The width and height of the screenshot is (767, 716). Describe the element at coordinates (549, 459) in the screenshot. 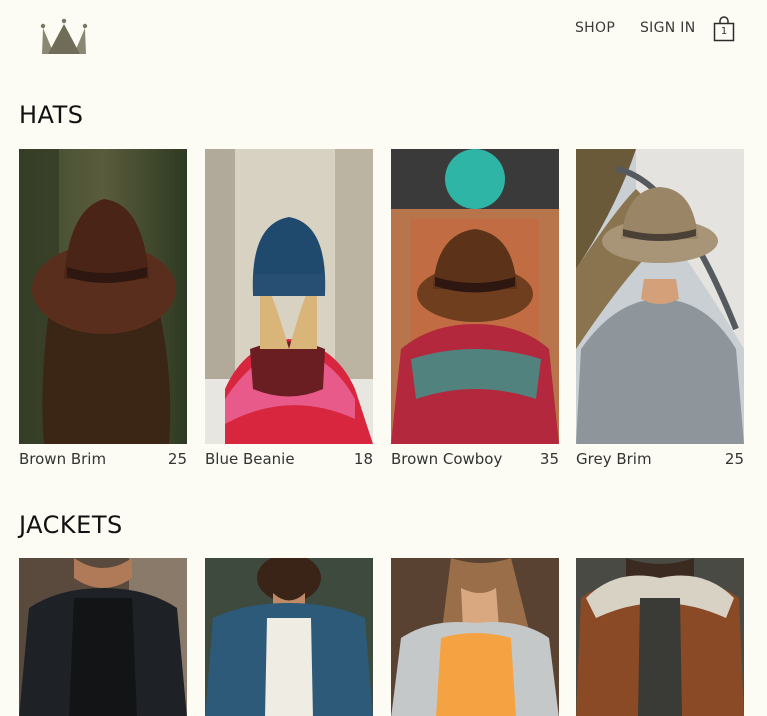

I see `product-price: 35` at that location.